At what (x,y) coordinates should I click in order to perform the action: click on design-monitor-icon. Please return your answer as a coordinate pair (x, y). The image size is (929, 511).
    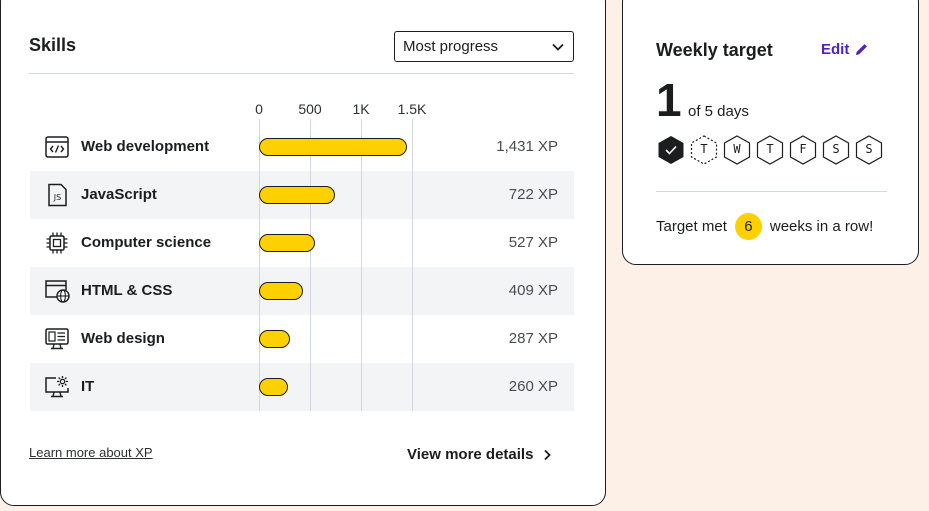
    Looking at the image, I should click on (57, 339).